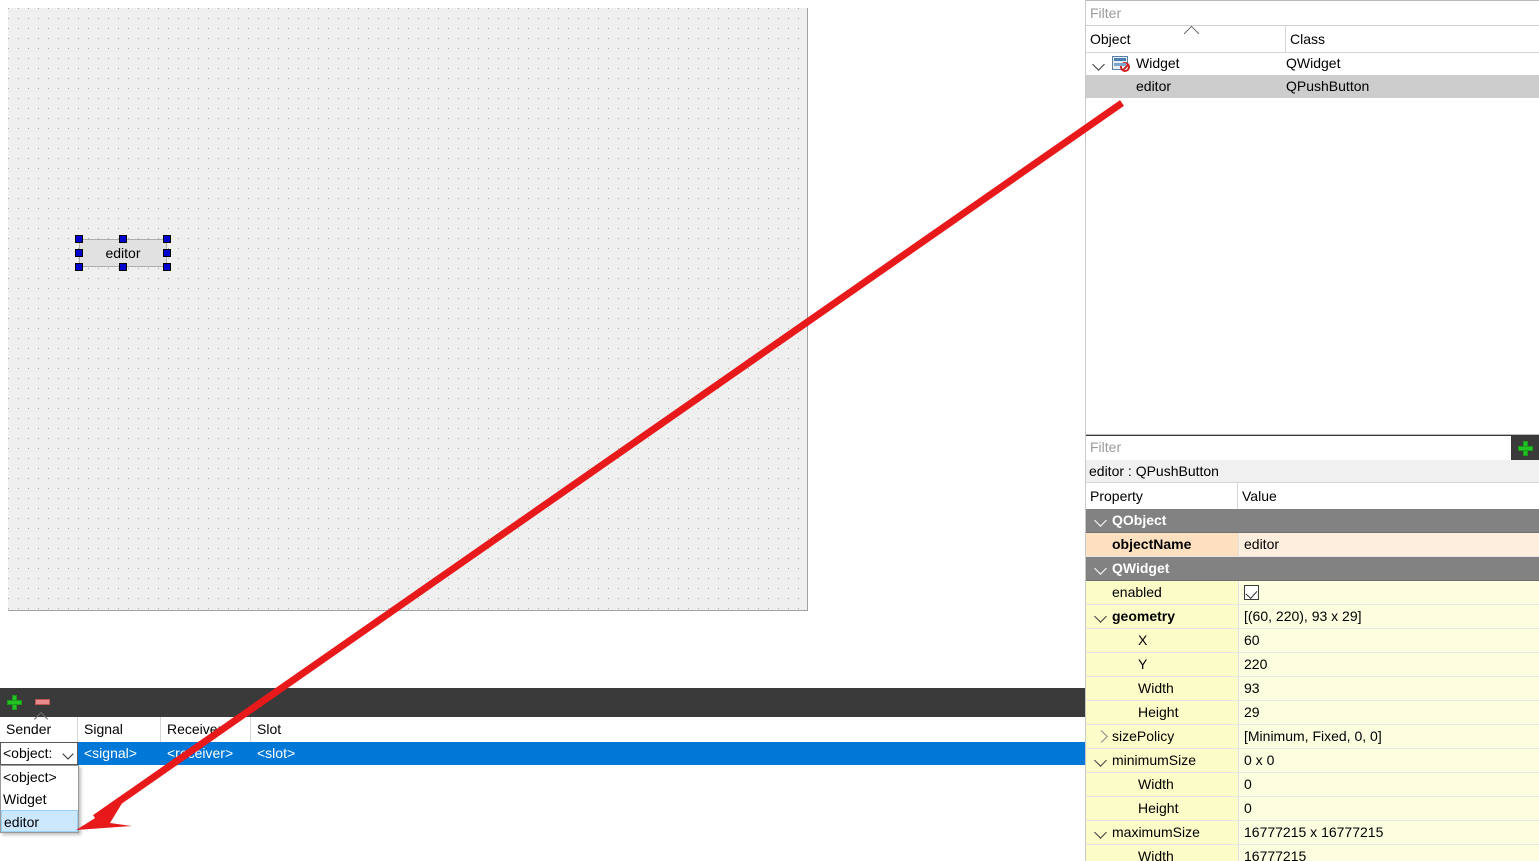  What do you see at coordinates (668, 729) in the screenshot?
I see `column-header-slot: Slot` at bounding box center [668, 729].